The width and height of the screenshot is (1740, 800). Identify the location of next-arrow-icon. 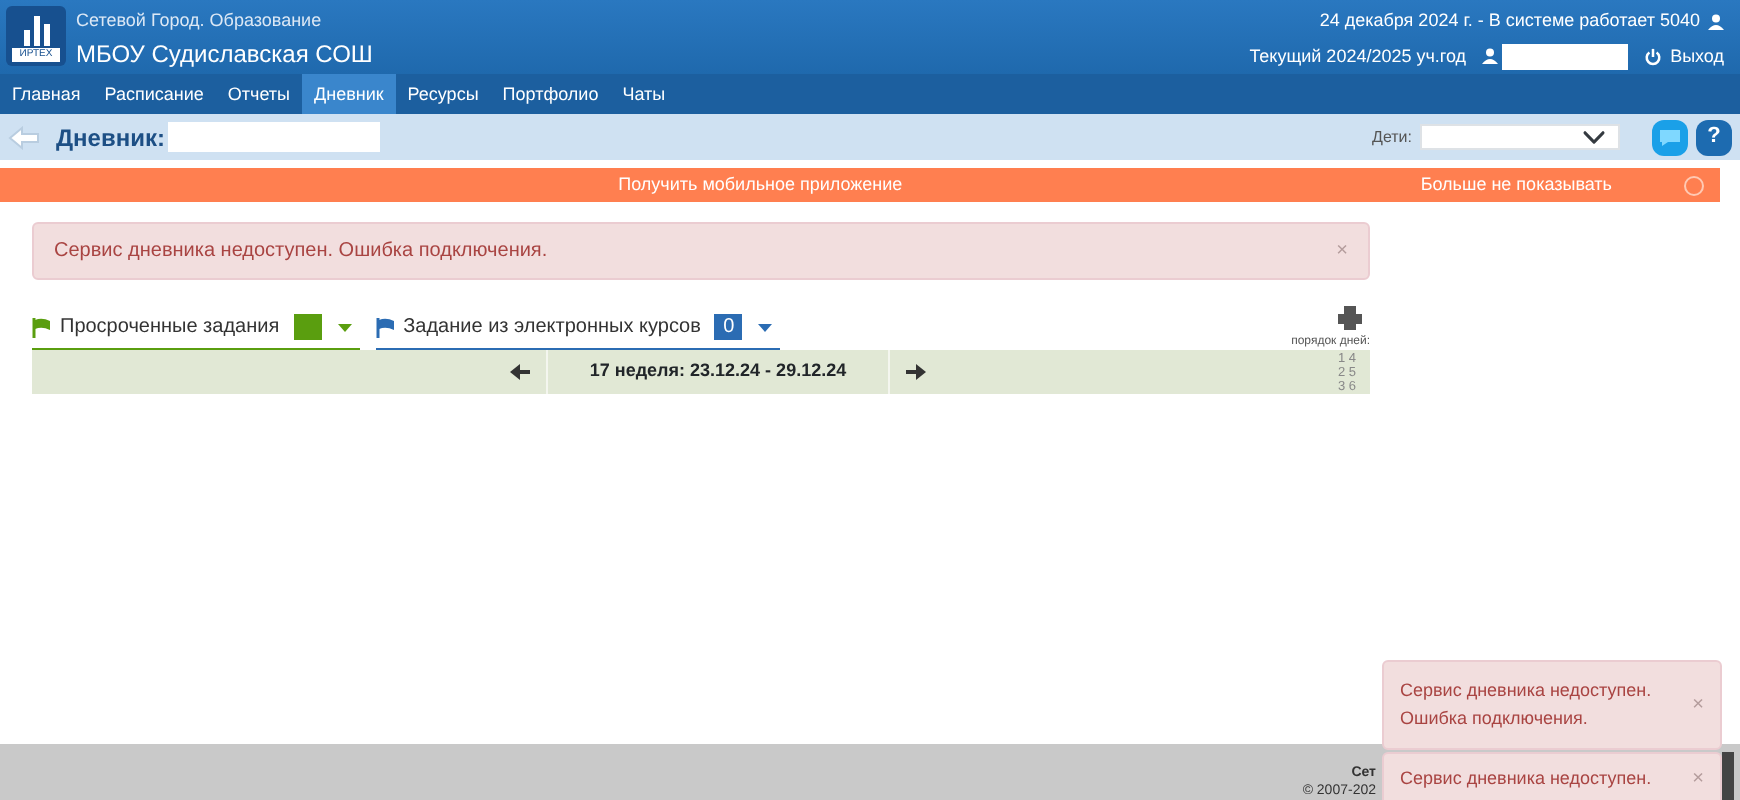
(916, 372).